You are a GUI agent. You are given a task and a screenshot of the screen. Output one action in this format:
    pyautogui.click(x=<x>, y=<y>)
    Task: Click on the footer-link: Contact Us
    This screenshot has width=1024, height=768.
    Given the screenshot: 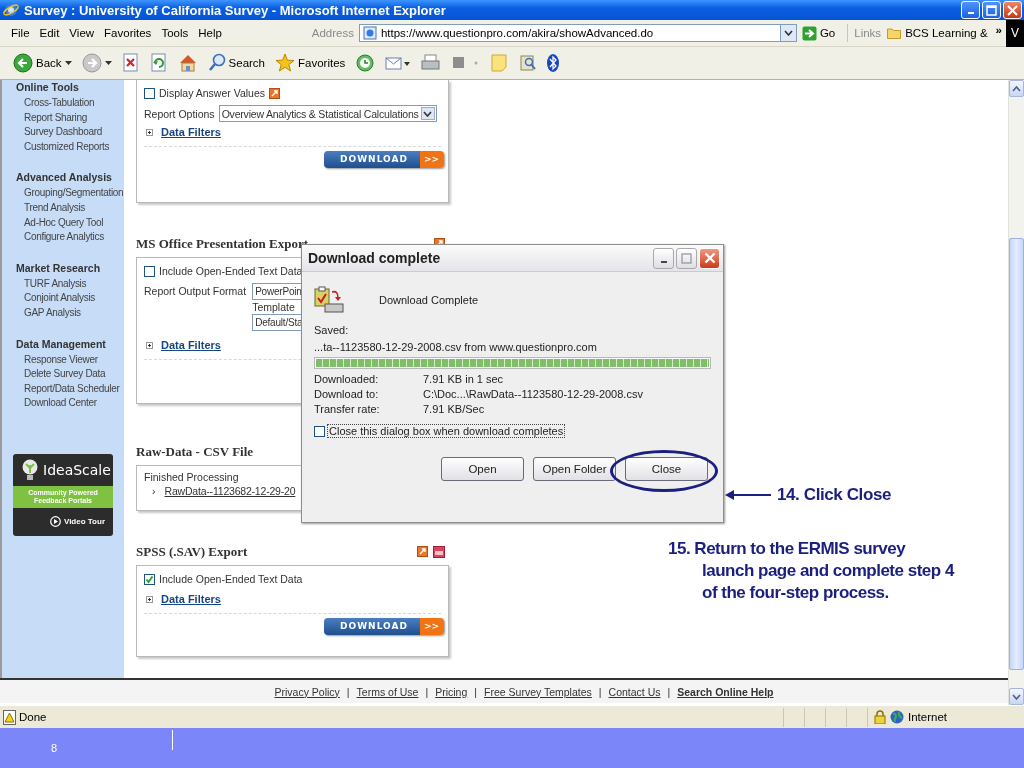 What is the action you would take?
    pyautogui.click(x=634, y=691)
    